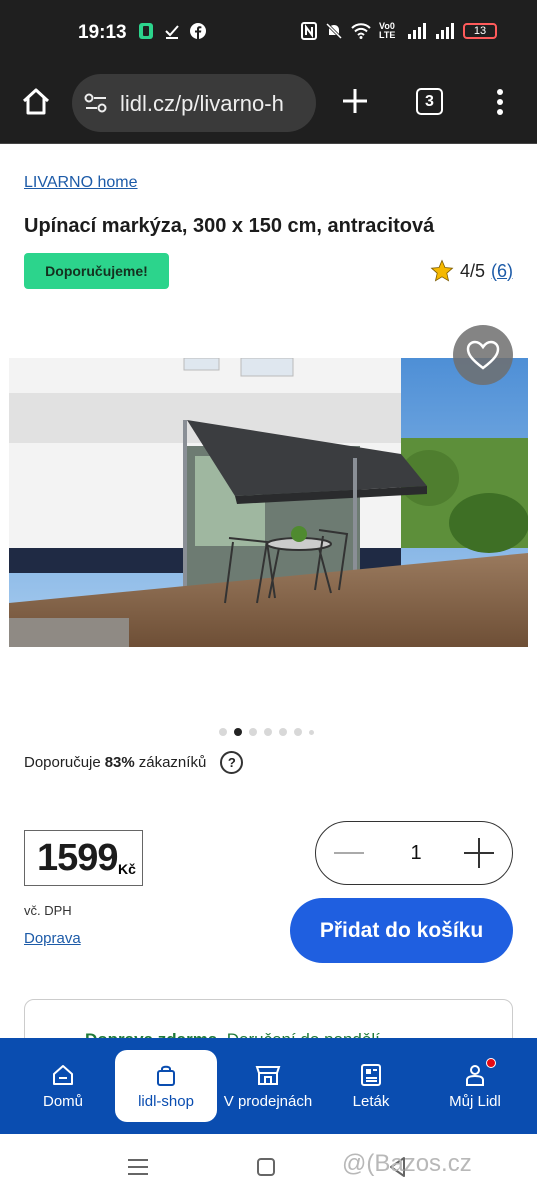 The width and height of the screenshot is (537, 1200). I want to click on quantity-stepper: 1, so click(414, 853).